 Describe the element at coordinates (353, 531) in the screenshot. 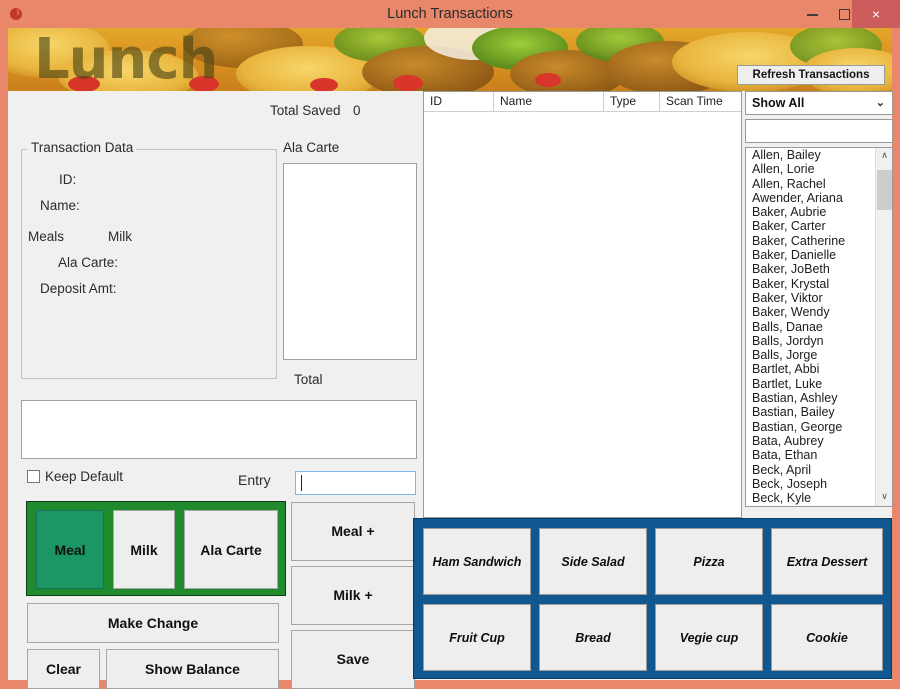

I see `meal-plus-button: Meal +` at that location.